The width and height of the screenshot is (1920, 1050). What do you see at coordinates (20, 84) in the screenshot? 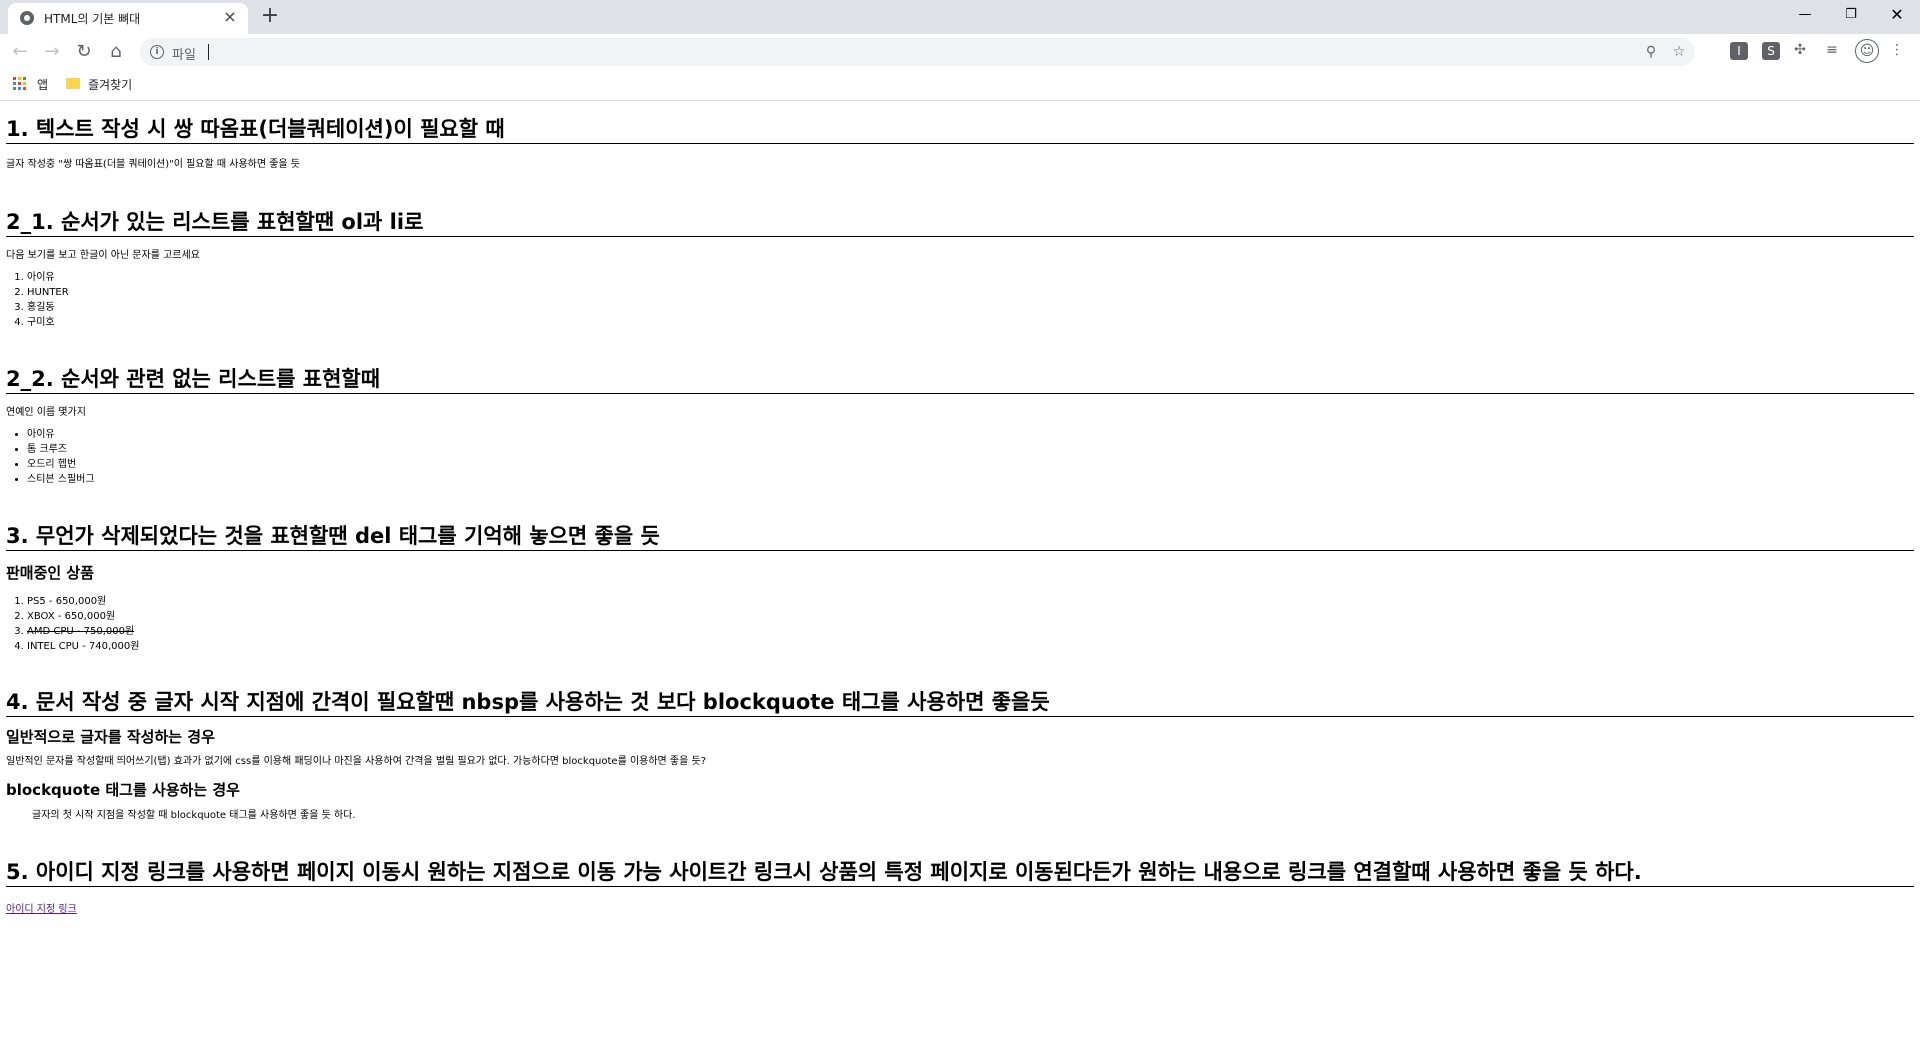
I see `apps-grid-icon` at bounding box center [20, 84].